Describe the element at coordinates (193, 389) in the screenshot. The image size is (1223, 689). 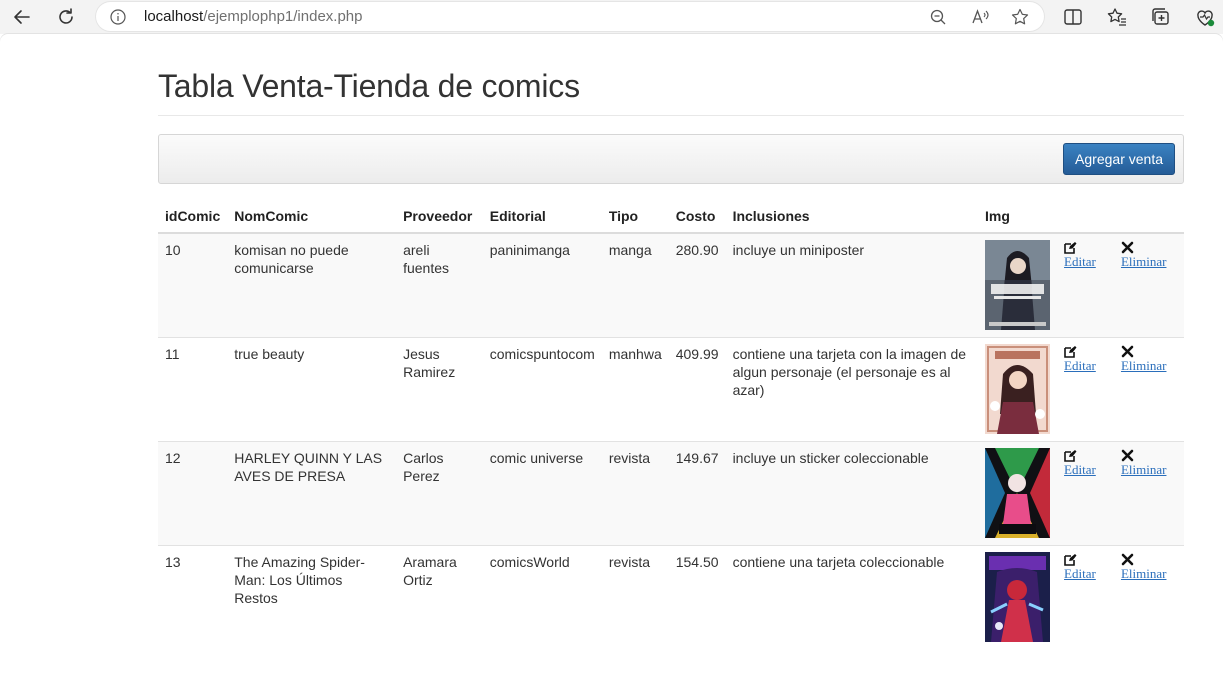
I see `cell-id: 11` at that location.